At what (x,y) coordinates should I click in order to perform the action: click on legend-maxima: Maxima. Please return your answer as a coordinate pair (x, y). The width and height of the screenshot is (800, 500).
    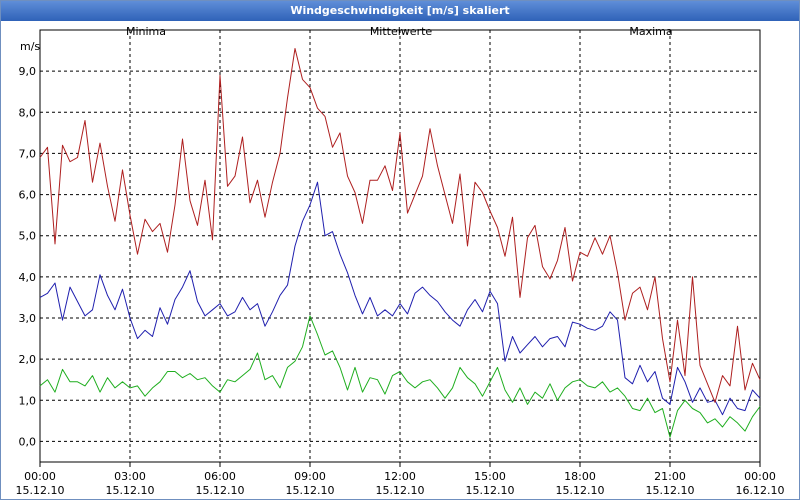
    Looking at the image, I should click on (650, 31).